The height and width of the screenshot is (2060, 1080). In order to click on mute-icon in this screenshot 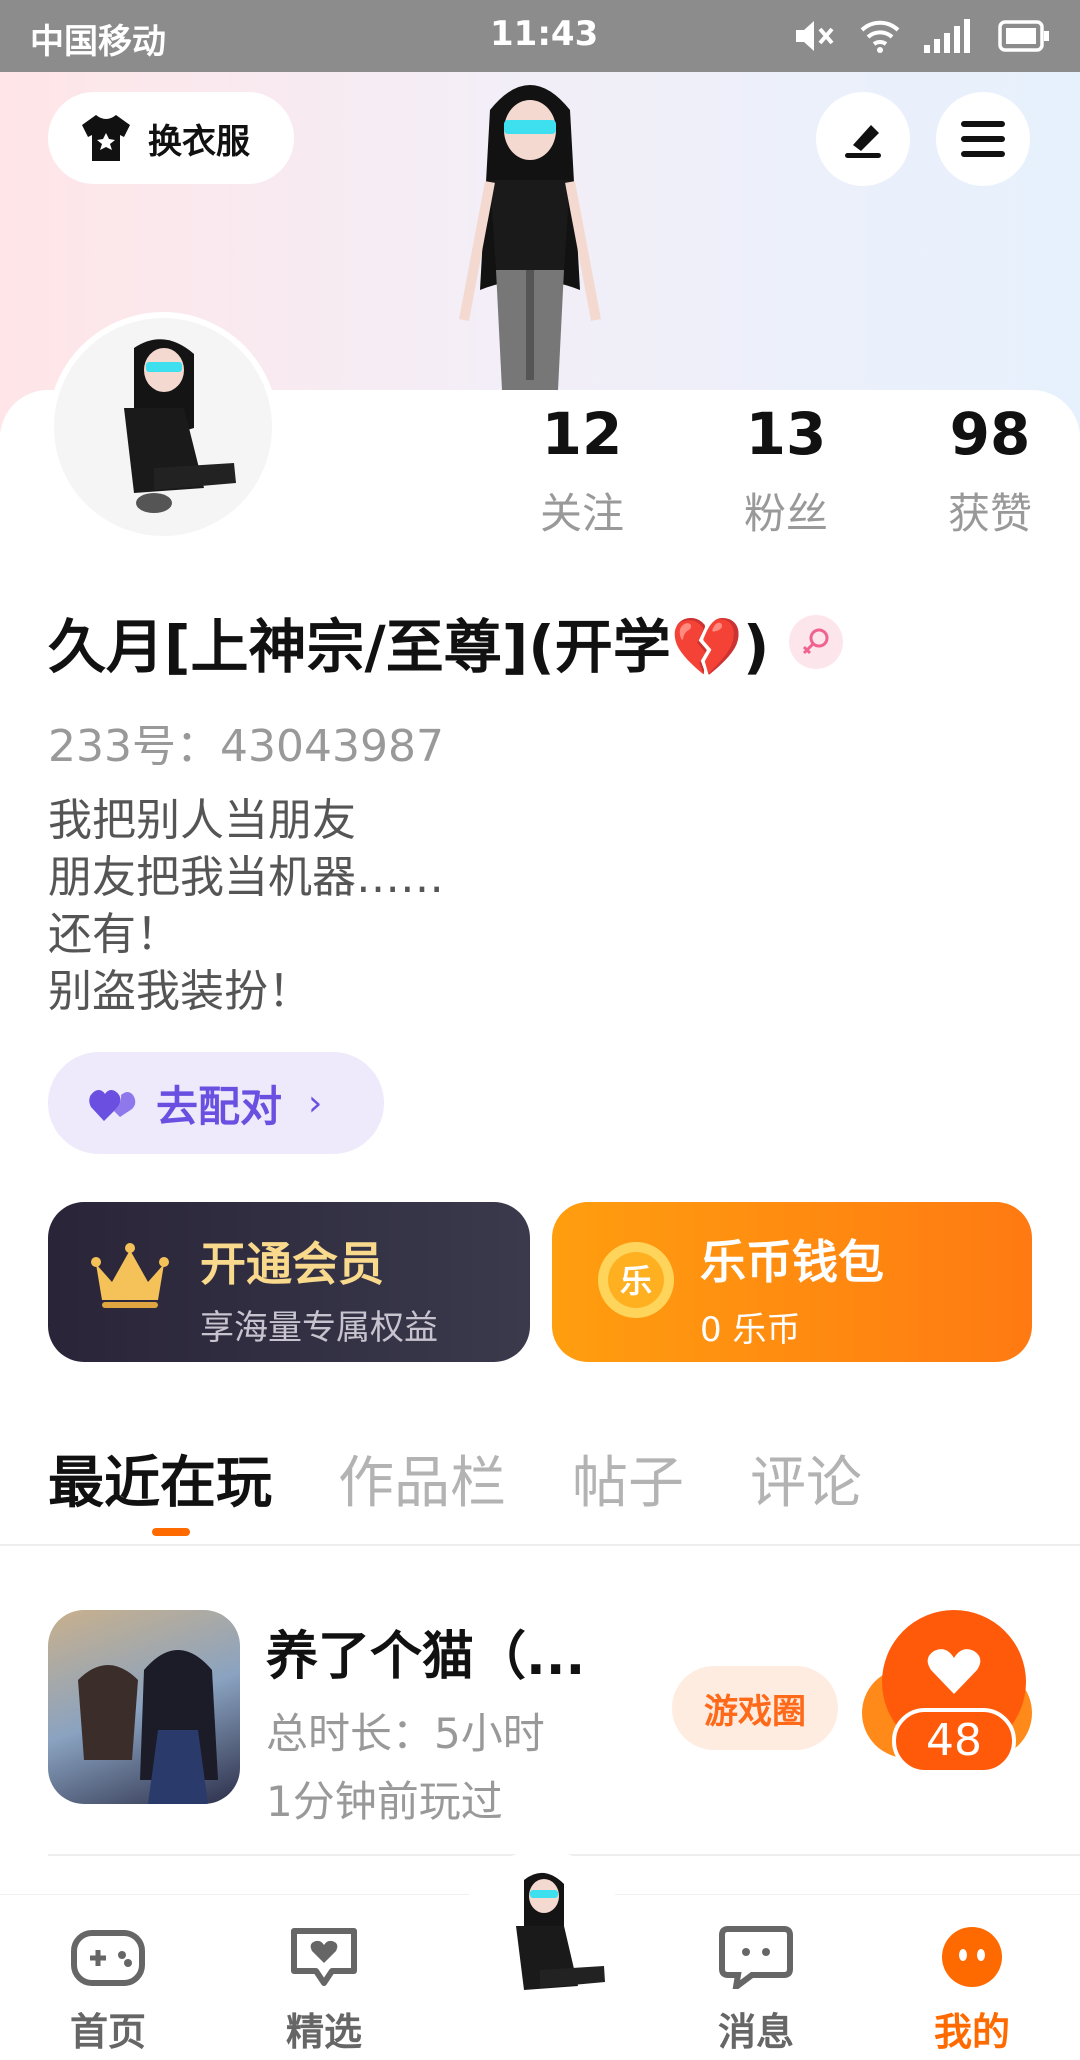, I will do `click(815, 36)`.